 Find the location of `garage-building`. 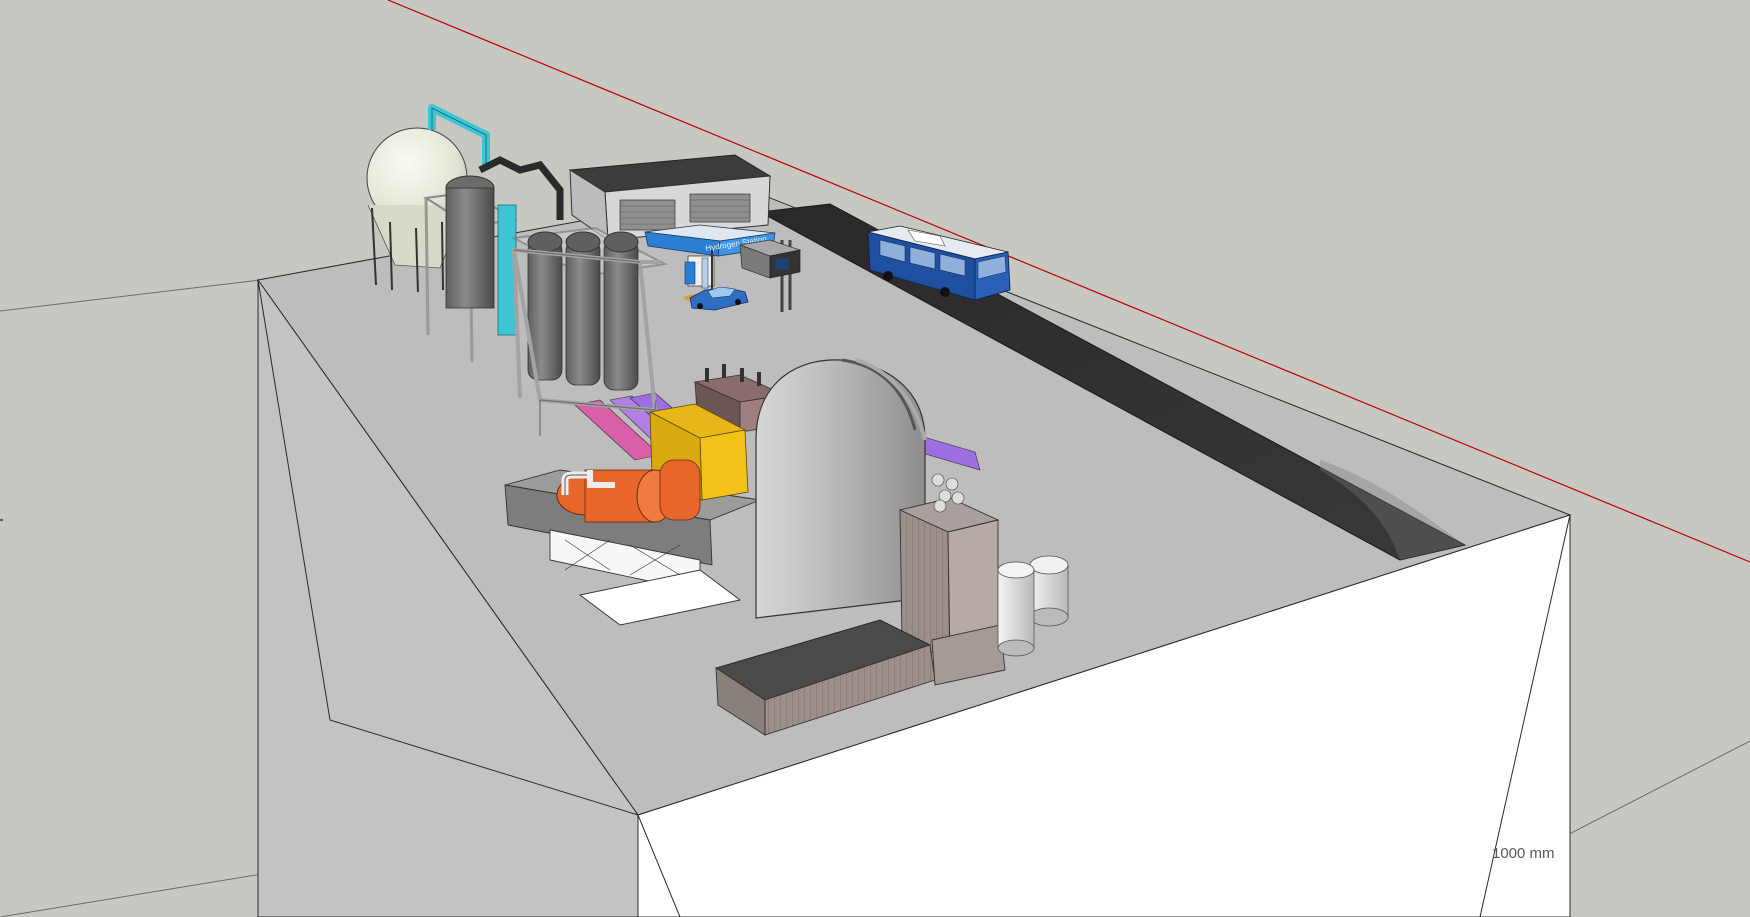

garage-building is located at coordinates (670, 198).